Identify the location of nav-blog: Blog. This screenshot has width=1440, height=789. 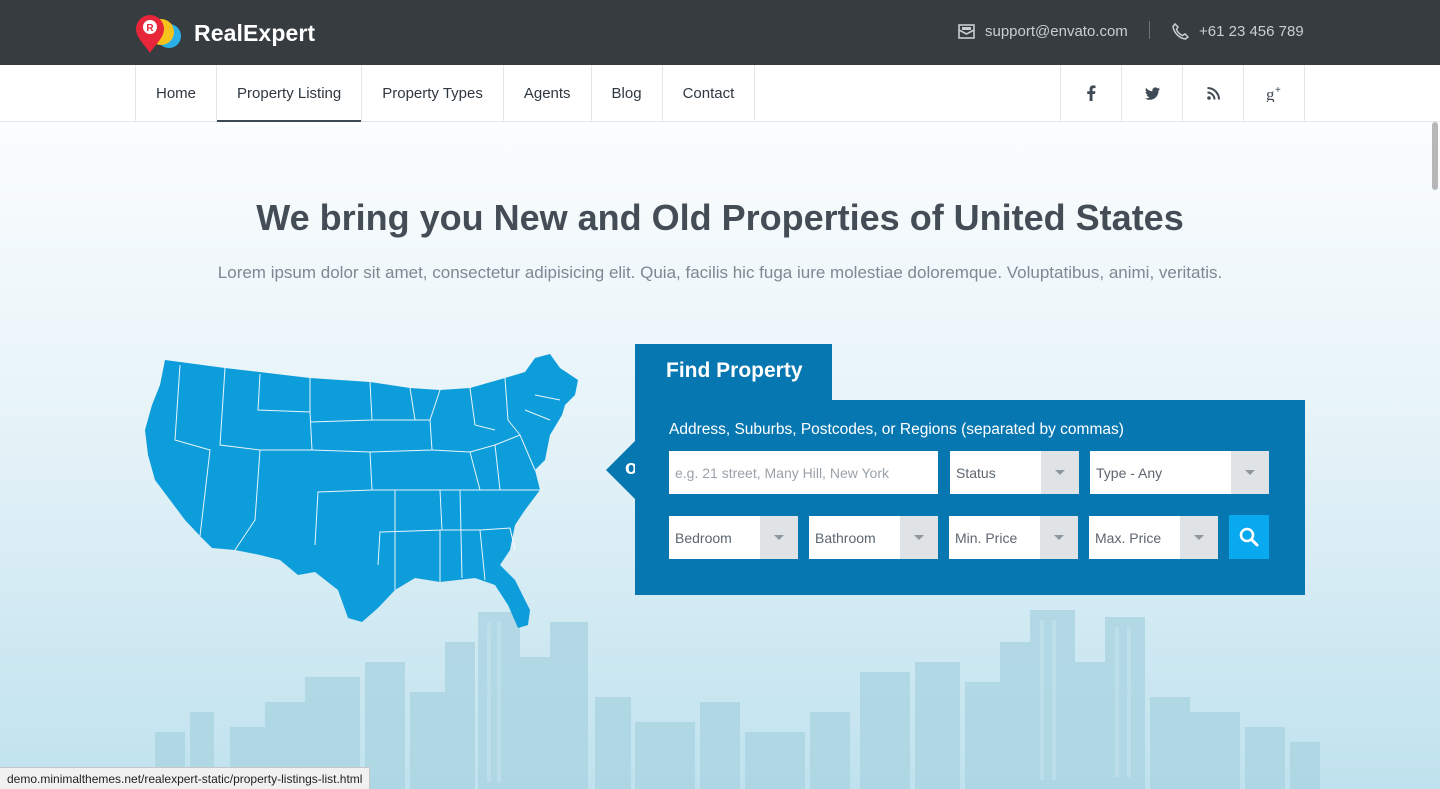
(627, 93).